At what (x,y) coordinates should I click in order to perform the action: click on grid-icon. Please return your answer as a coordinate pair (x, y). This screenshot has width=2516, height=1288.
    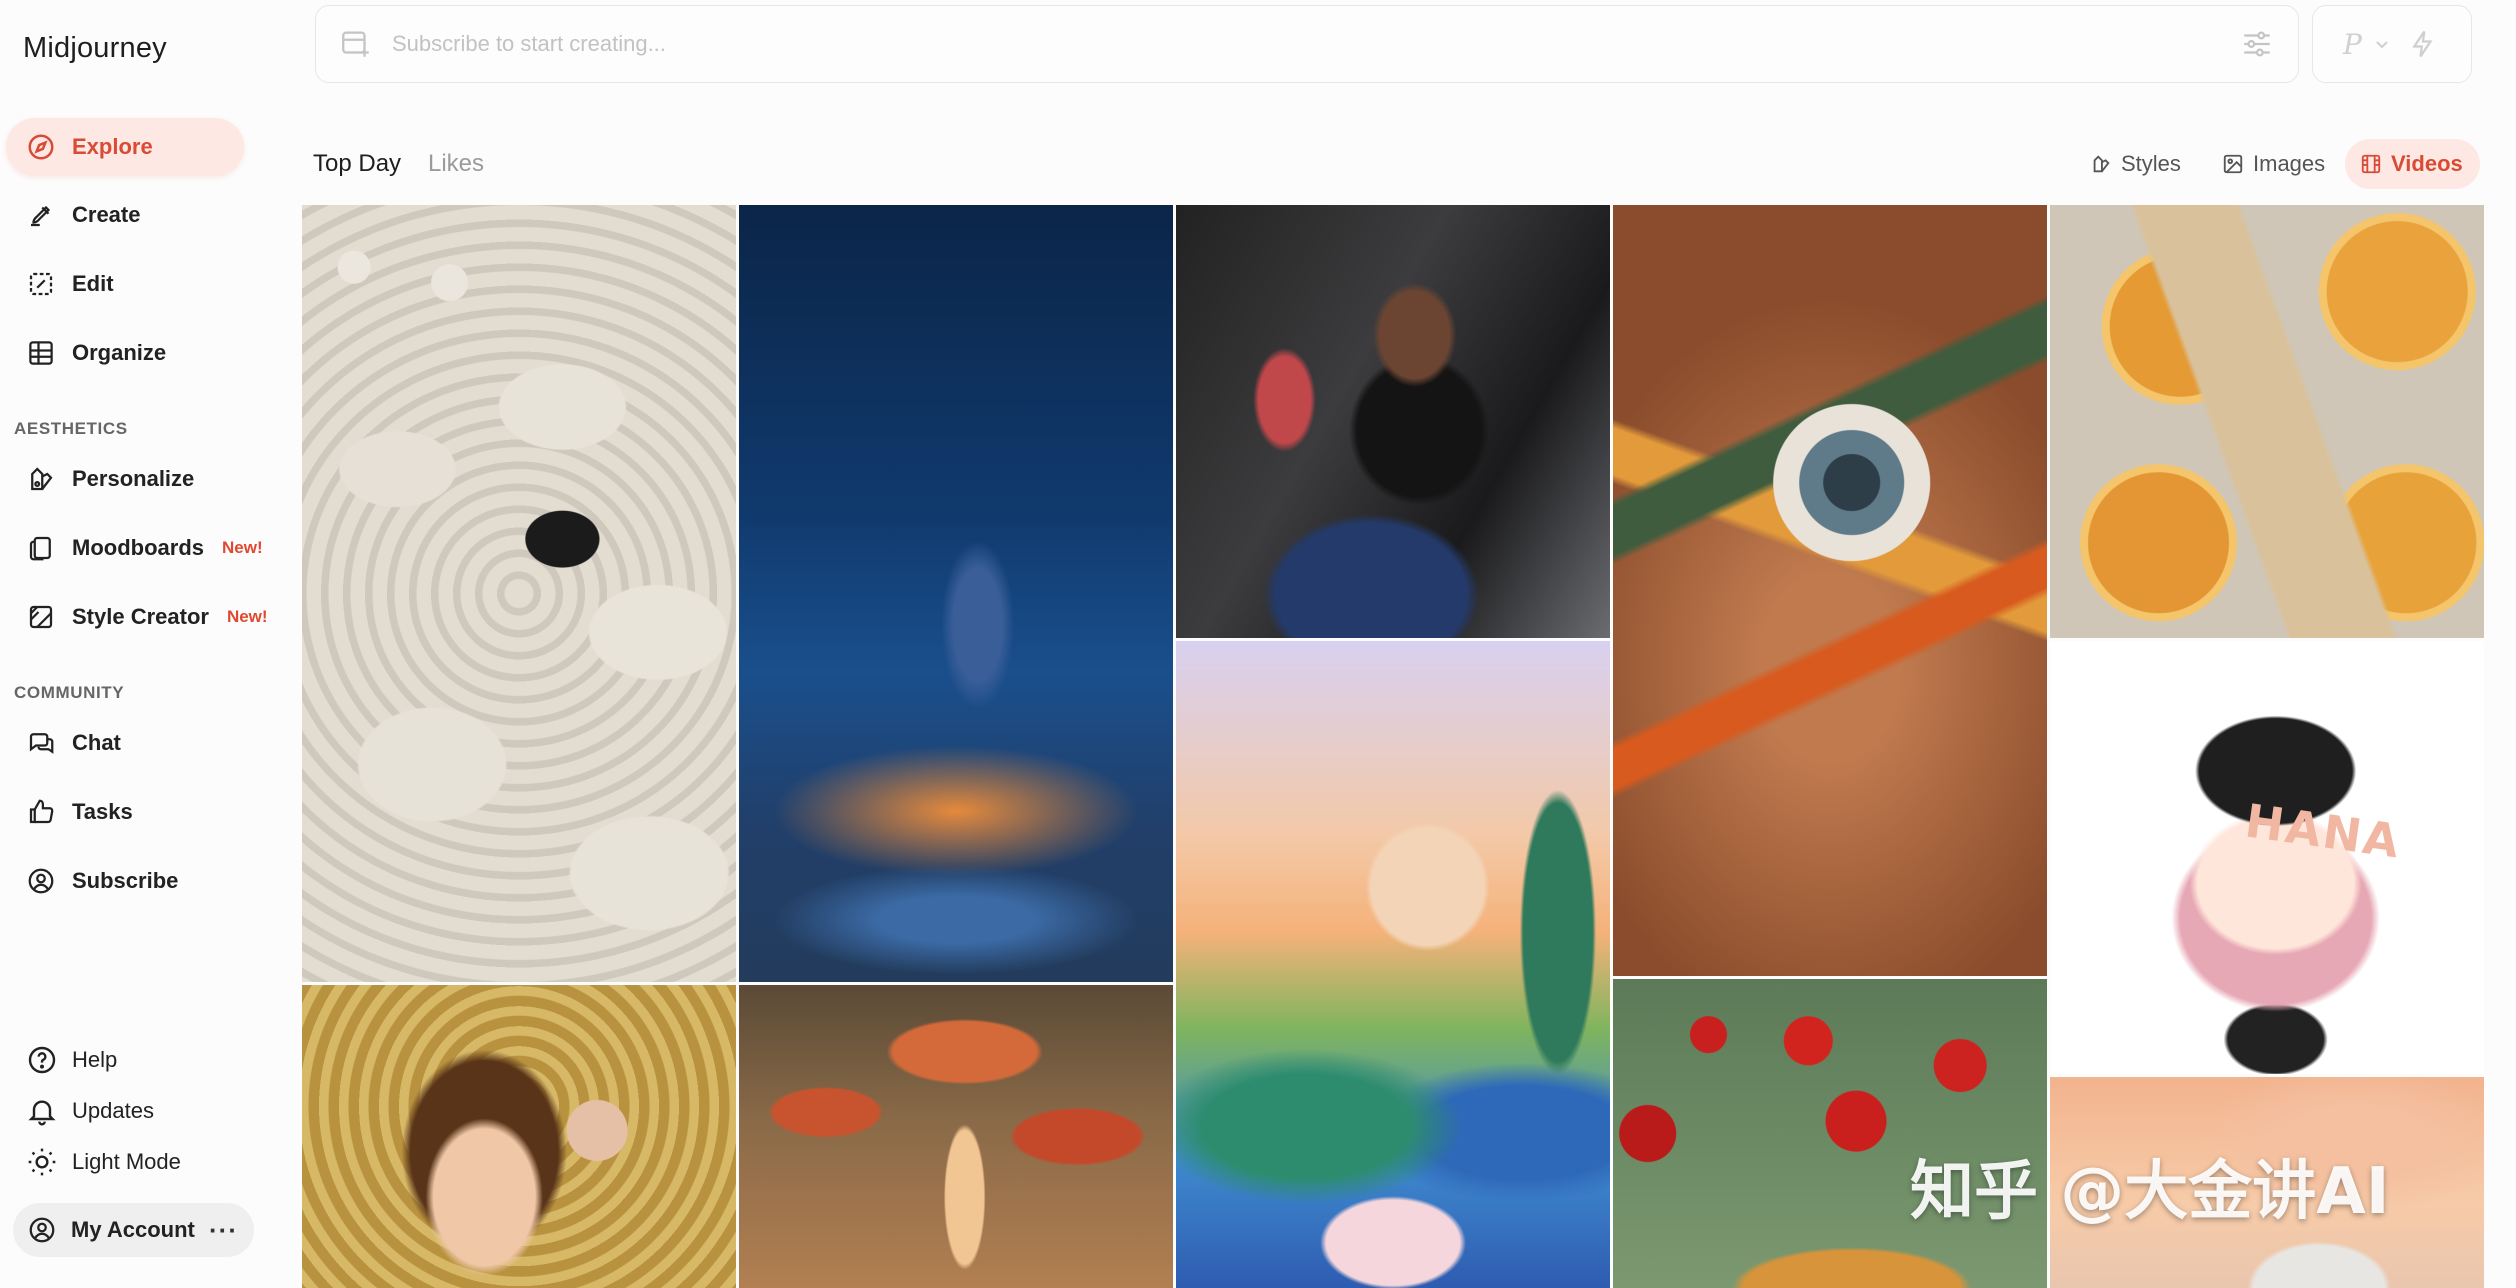
    Looking at the image, I should click on (41, 353).